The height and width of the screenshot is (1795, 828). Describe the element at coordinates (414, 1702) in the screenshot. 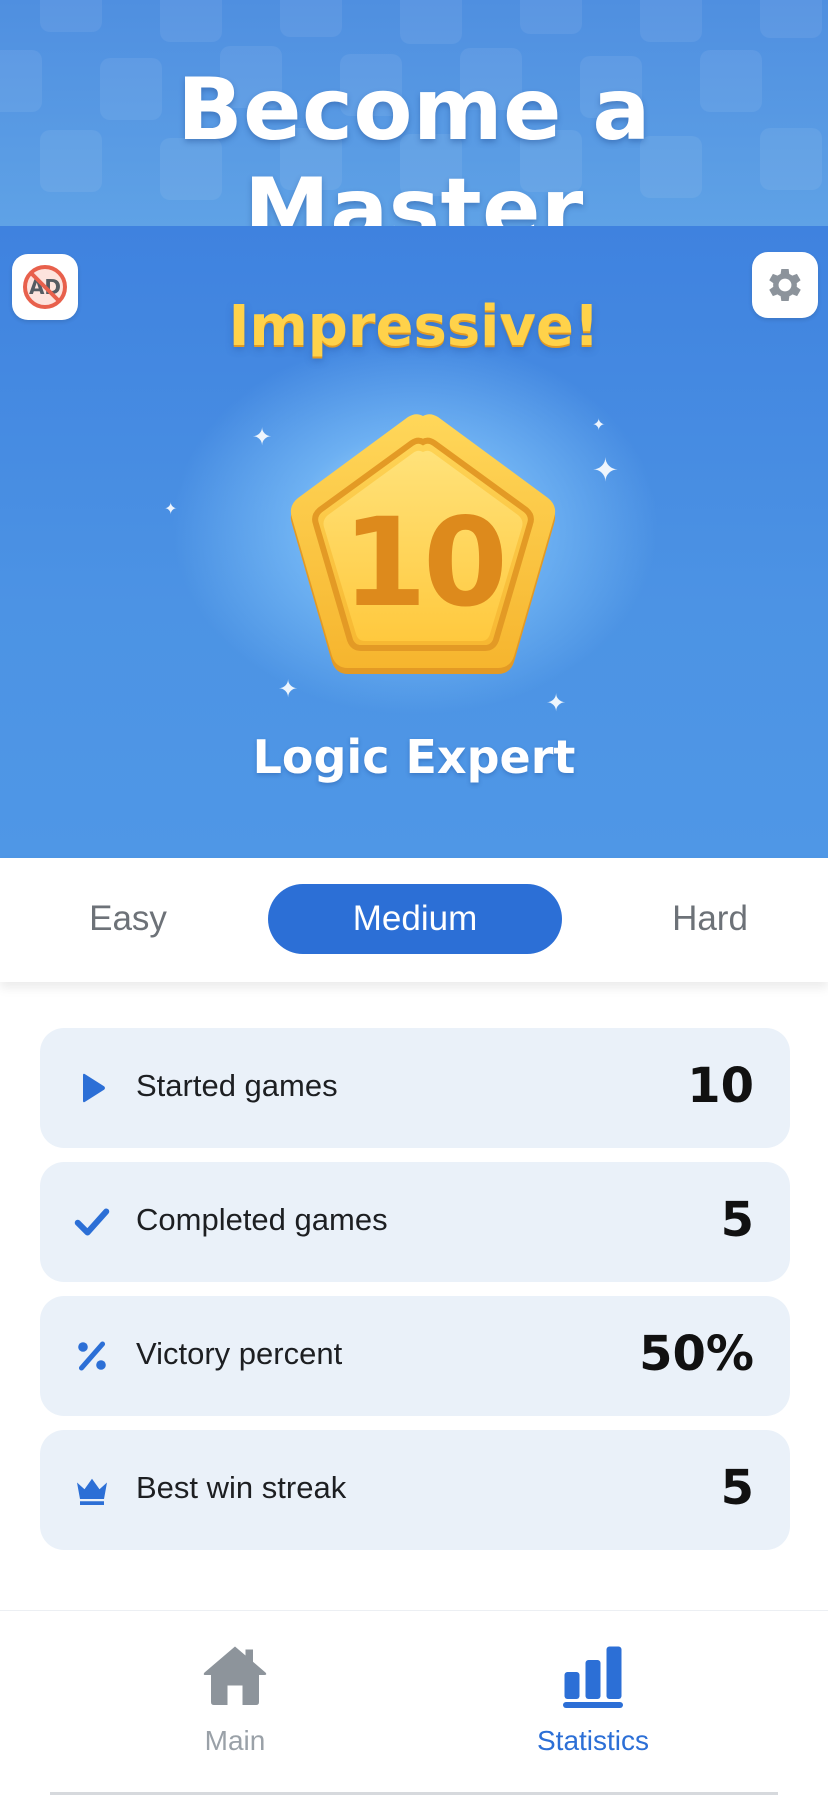

I see `bottom-navigation: Main Statistics` at that location.